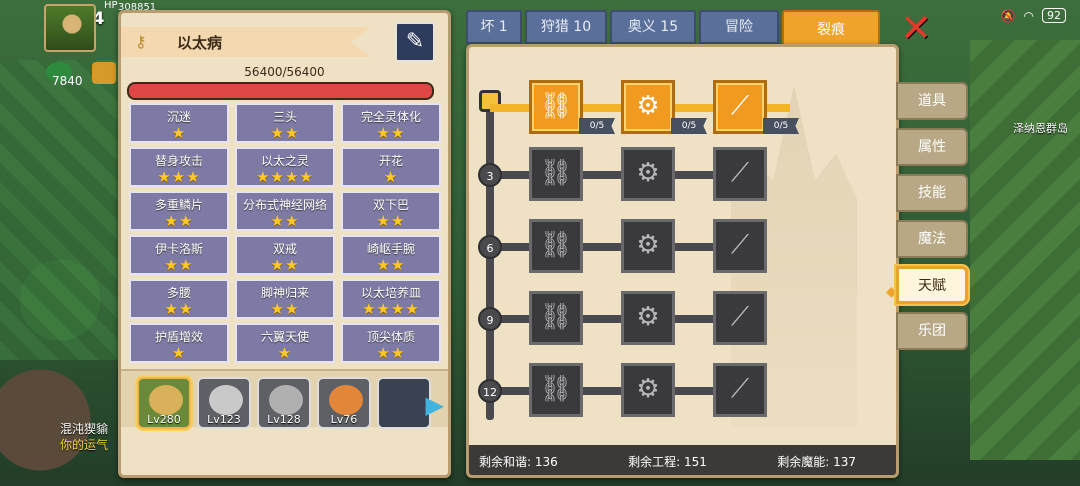  What do you see at coordinates (932, 101) in the screenshot?
I see `side-menu-item: 道具` at bounding box center [932, 101].